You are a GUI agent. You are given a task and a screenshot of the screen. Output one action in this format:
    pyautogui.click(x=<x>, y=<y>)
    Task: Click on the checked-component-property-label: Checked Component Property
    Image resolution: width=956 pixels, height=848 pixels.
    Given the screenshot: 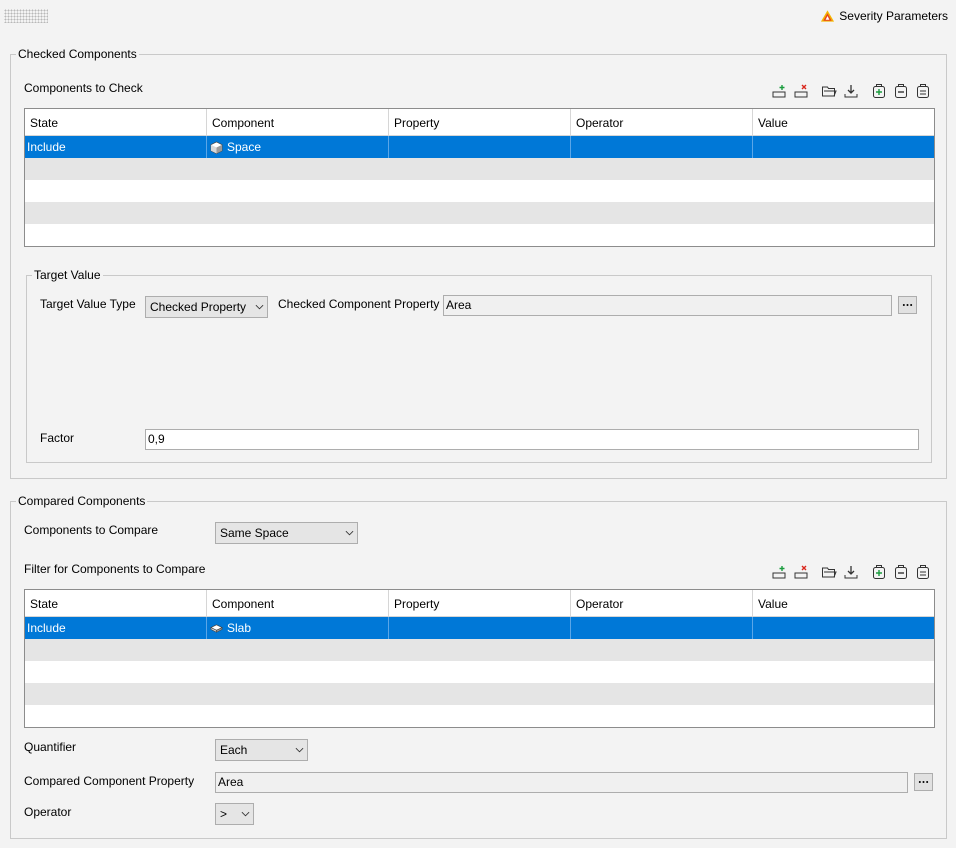 What is the action you would take?
    pyautogui.click(x=359, y=304)
    